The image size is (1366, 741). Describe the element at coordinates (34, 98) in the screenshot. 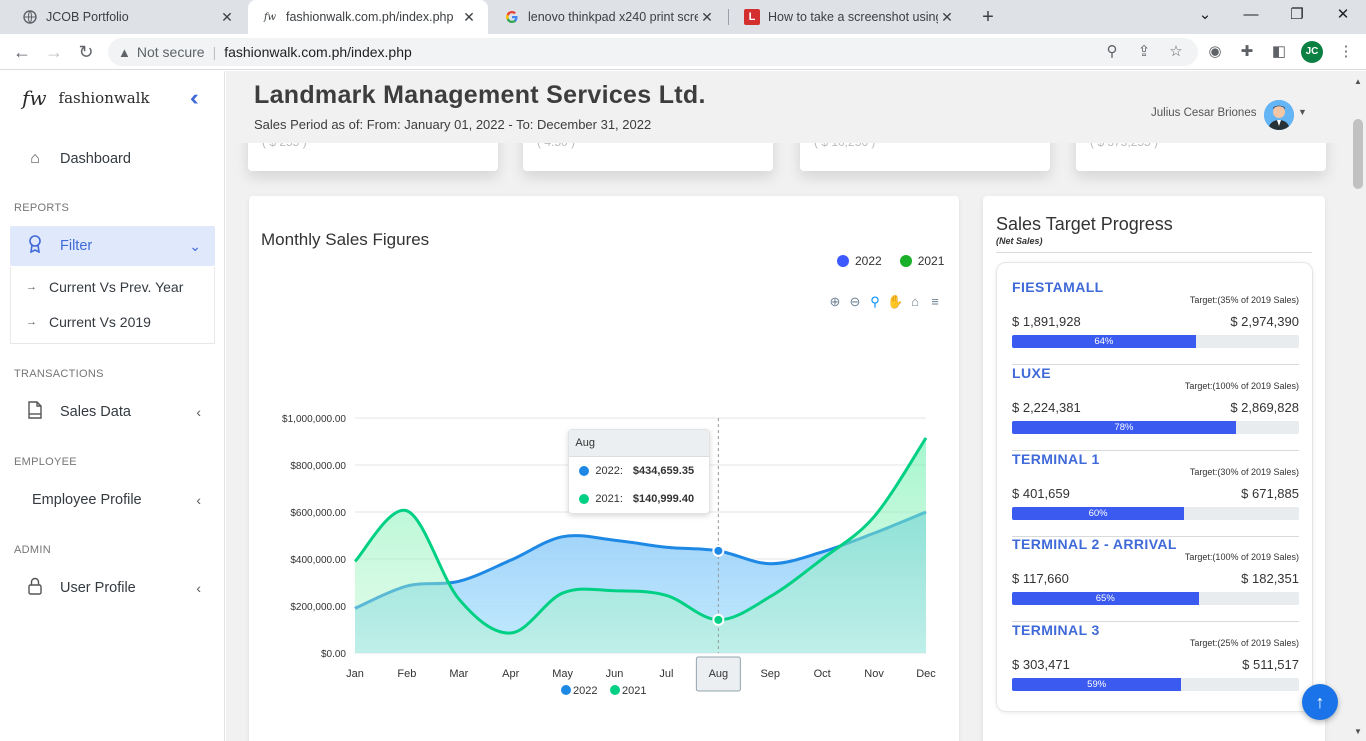

I see `brand-logo: fw` at that location.